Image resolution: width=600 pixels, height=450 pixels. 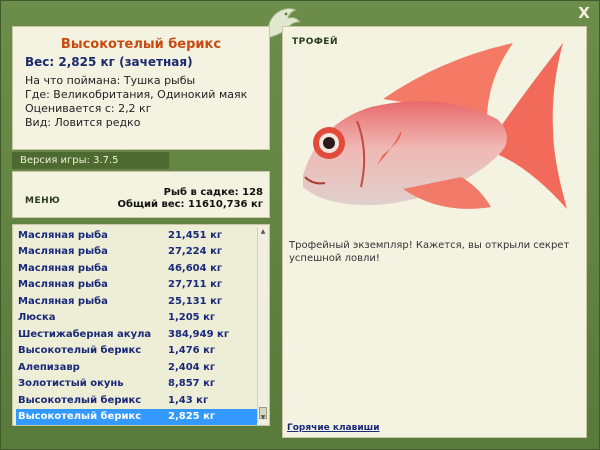 I want to click on catch-weight: 1,43 кг, so click(x=188, y=400).